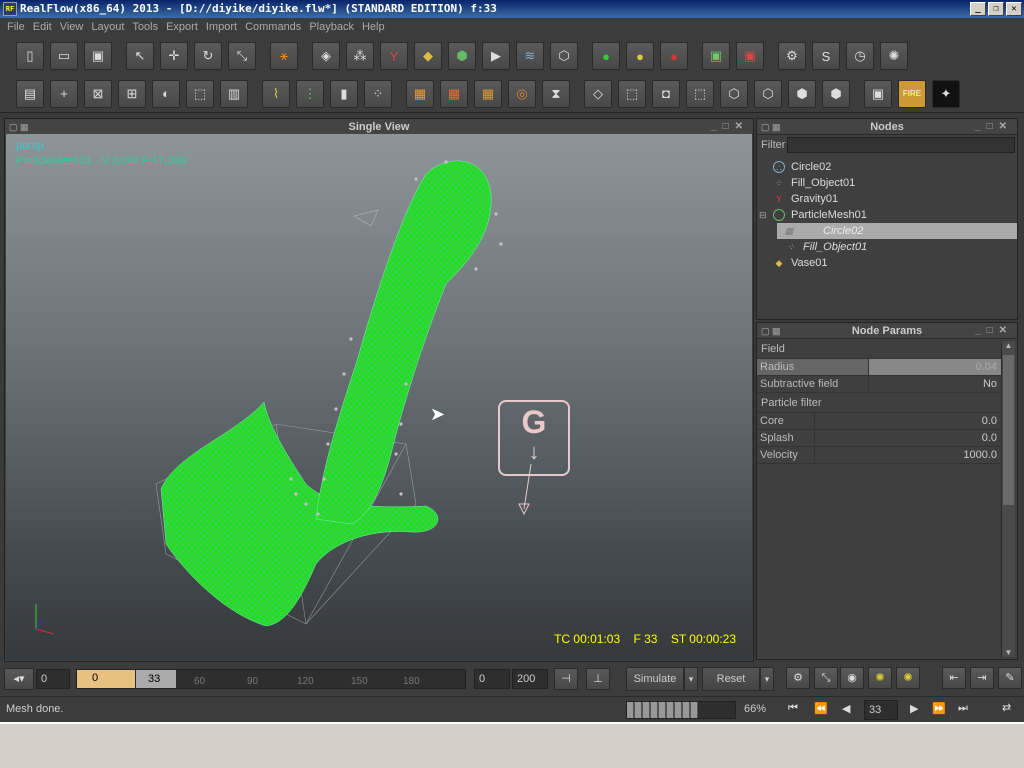  Describe the element at coordinates (530, 56) in the screenshot. I see `add-wave-icon: ≋` at that location.